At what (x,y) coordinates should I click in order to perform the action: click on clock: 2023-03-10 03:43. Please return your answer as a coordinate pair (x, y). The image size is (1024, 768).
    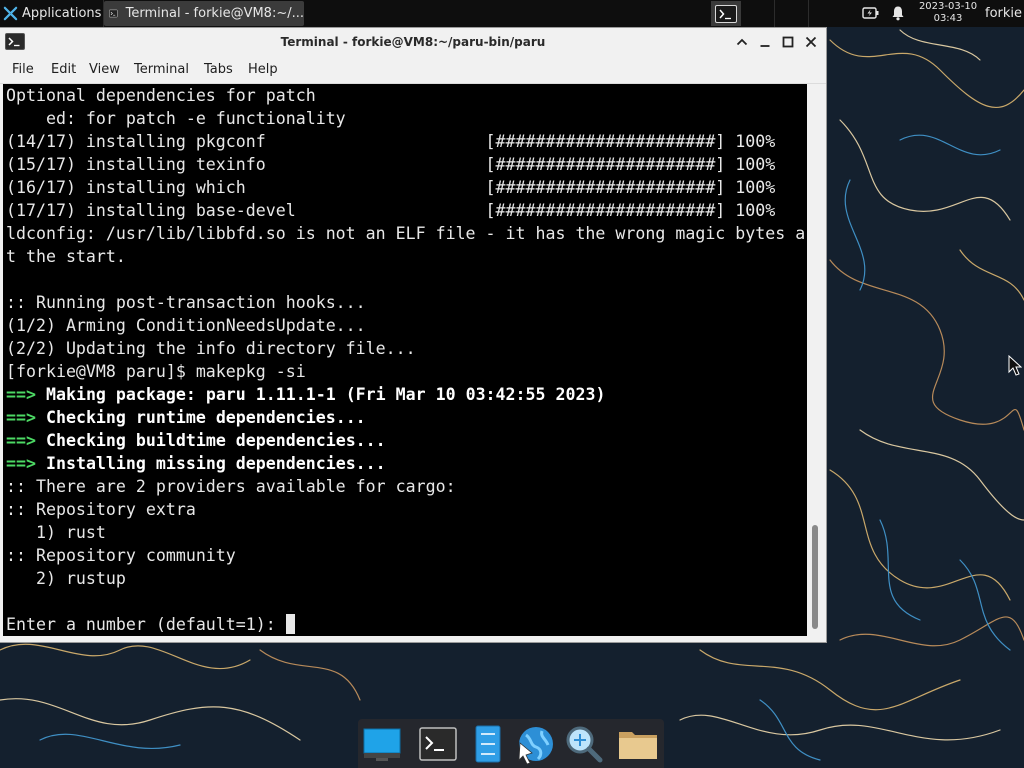
    Looking at the image, I should click on (948, 13).